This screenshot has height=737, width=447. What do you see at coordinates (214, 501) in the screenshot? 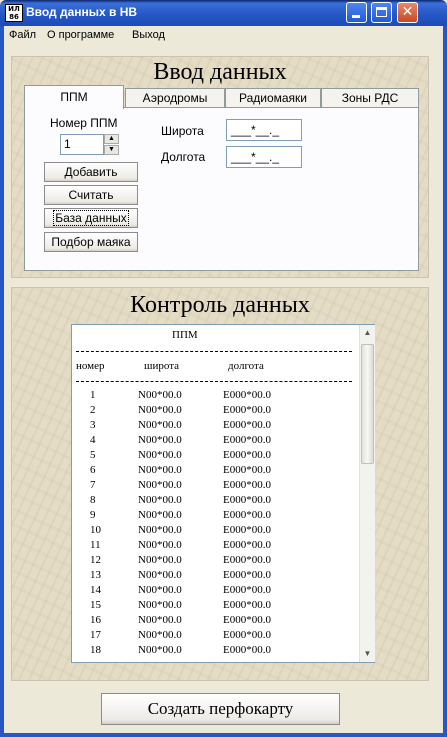
I see `table-row: 8 N00*00.0 E000*00.0` at bounding box center [214, 501].